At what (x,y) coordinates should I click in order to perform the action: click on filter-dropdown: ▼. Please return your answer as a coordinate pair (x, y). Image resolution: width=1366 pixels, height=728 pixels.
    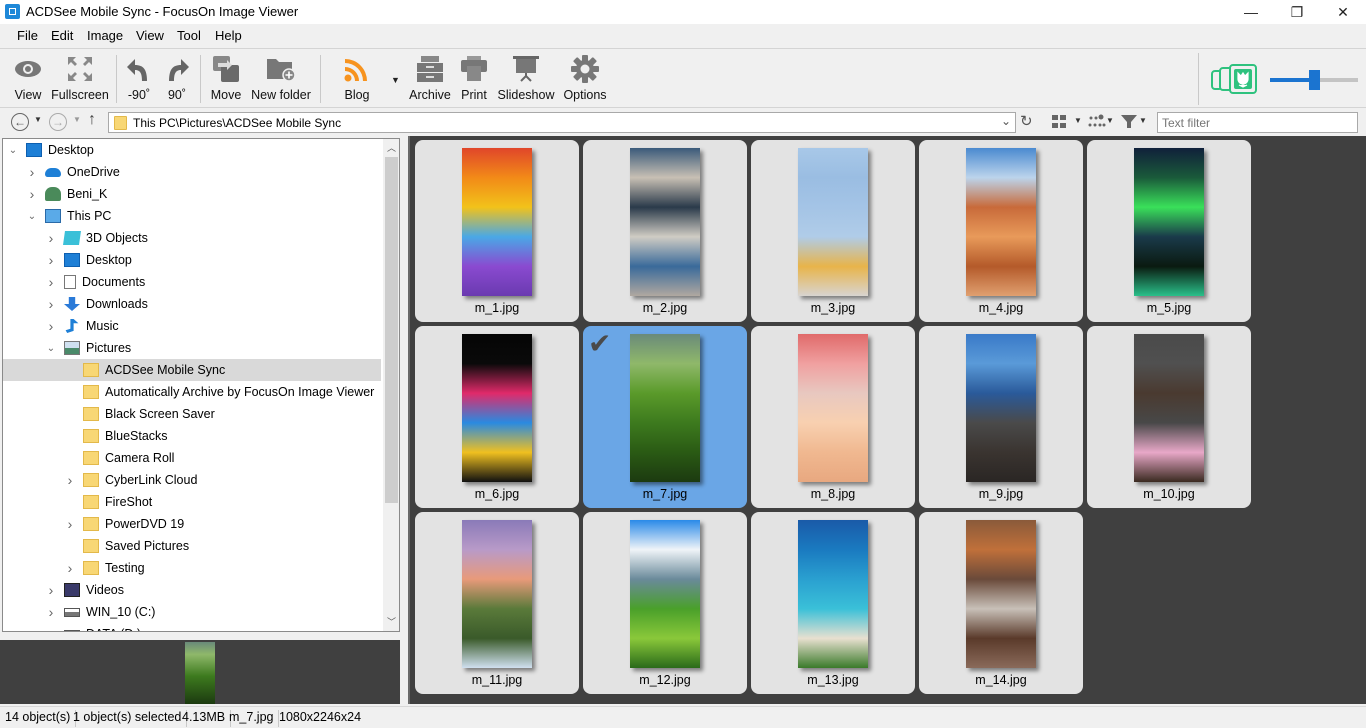
    Looking at the image, I should click on (1143, 120).